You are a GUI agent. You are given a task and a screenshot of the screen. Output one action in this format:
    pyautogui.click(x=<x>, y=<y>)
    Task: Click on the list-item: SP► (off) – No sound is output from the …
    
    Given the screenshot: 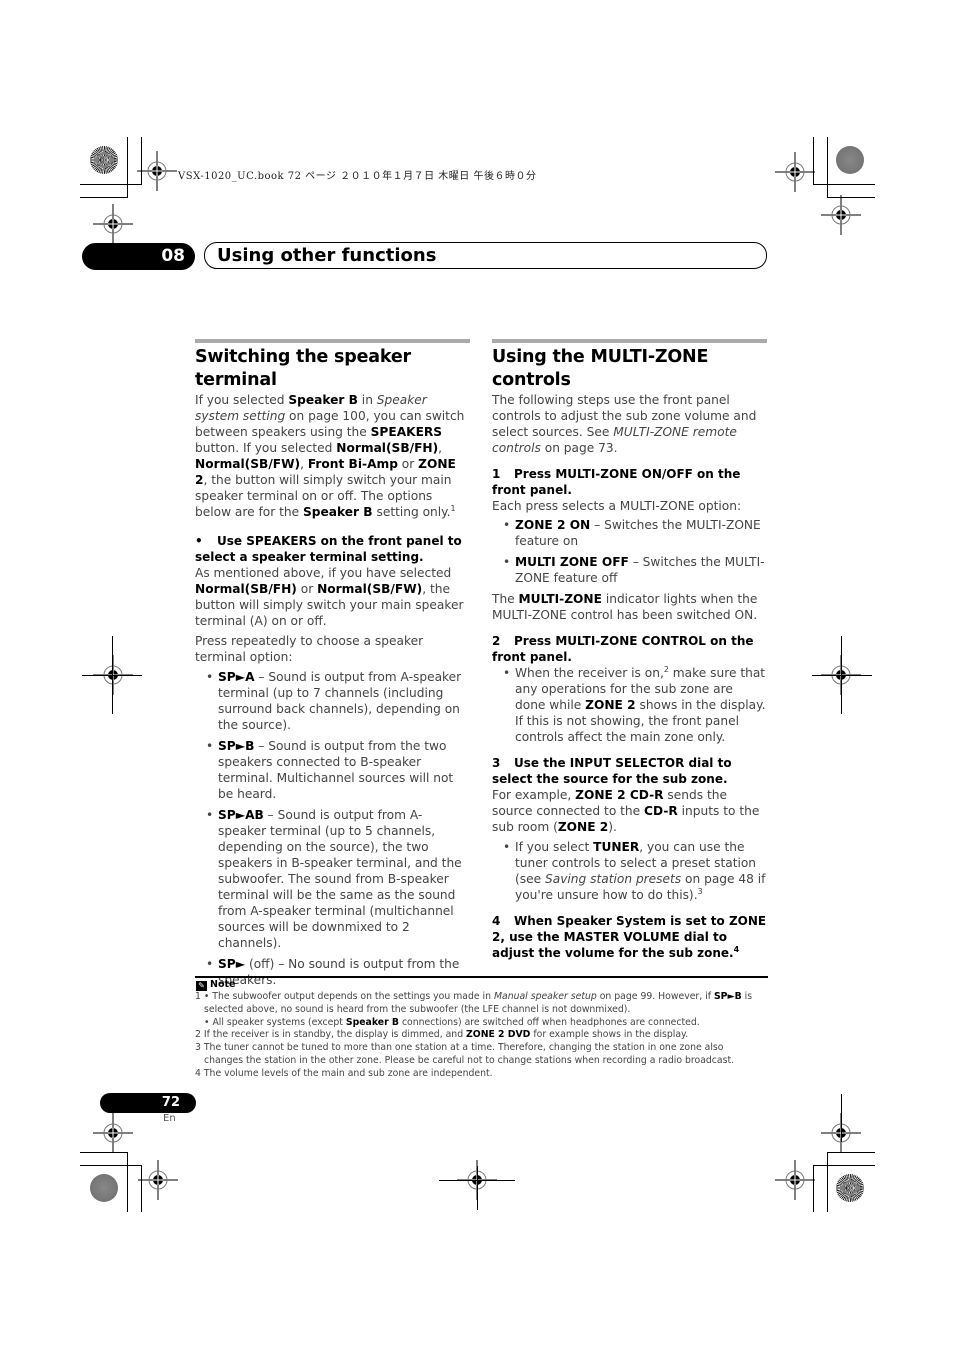 What is the action you would take?
    pyautogui.click(x=332, y=972)
    